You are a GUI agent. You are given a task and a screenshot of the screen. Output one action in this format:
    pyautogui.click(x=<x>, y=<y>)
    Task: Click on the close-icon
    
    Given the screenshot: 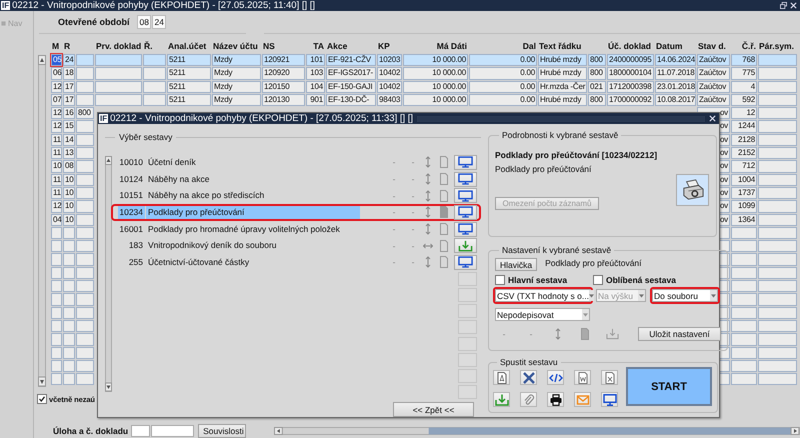 What is the action you would take?
    pyautogui.click(x=712, y=118)
    